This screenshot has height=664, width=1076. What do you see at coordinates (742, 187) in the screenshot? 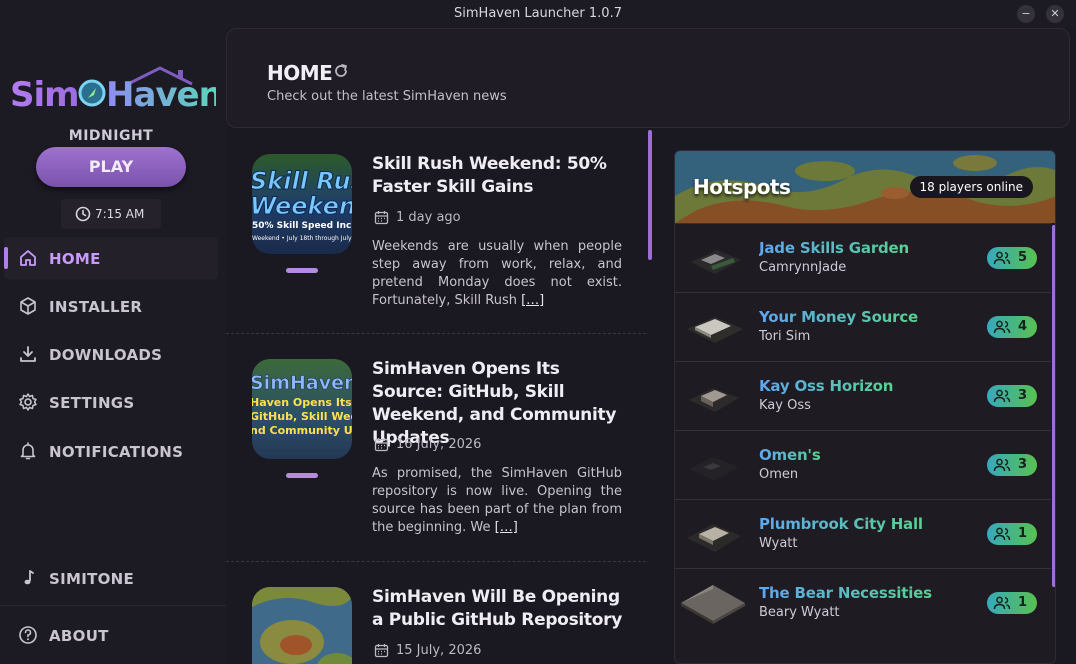
I see `hotspots-title: Hotspots` at bounding box center [742, 187].